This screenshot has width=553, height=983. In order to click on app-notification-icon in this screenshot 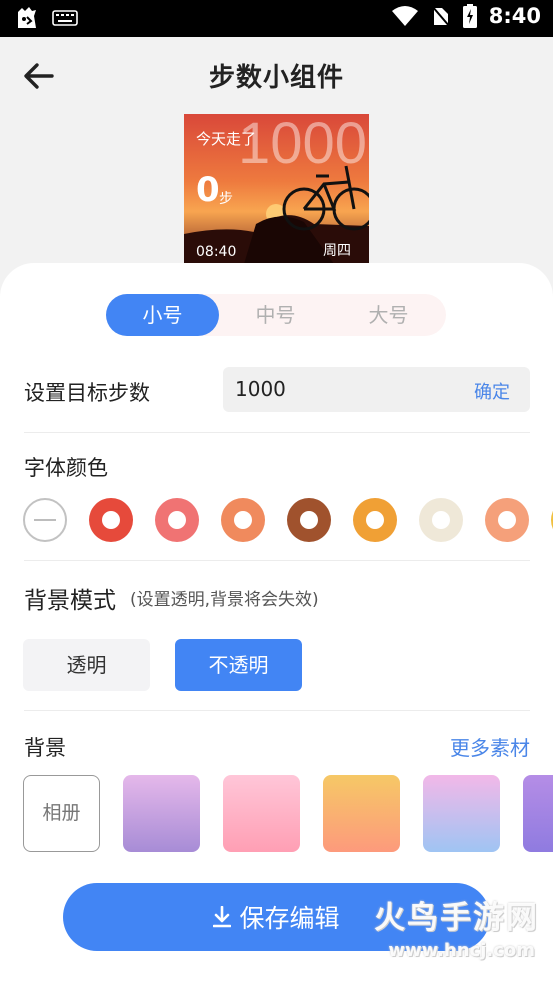, I will do `click(27, 17)`.